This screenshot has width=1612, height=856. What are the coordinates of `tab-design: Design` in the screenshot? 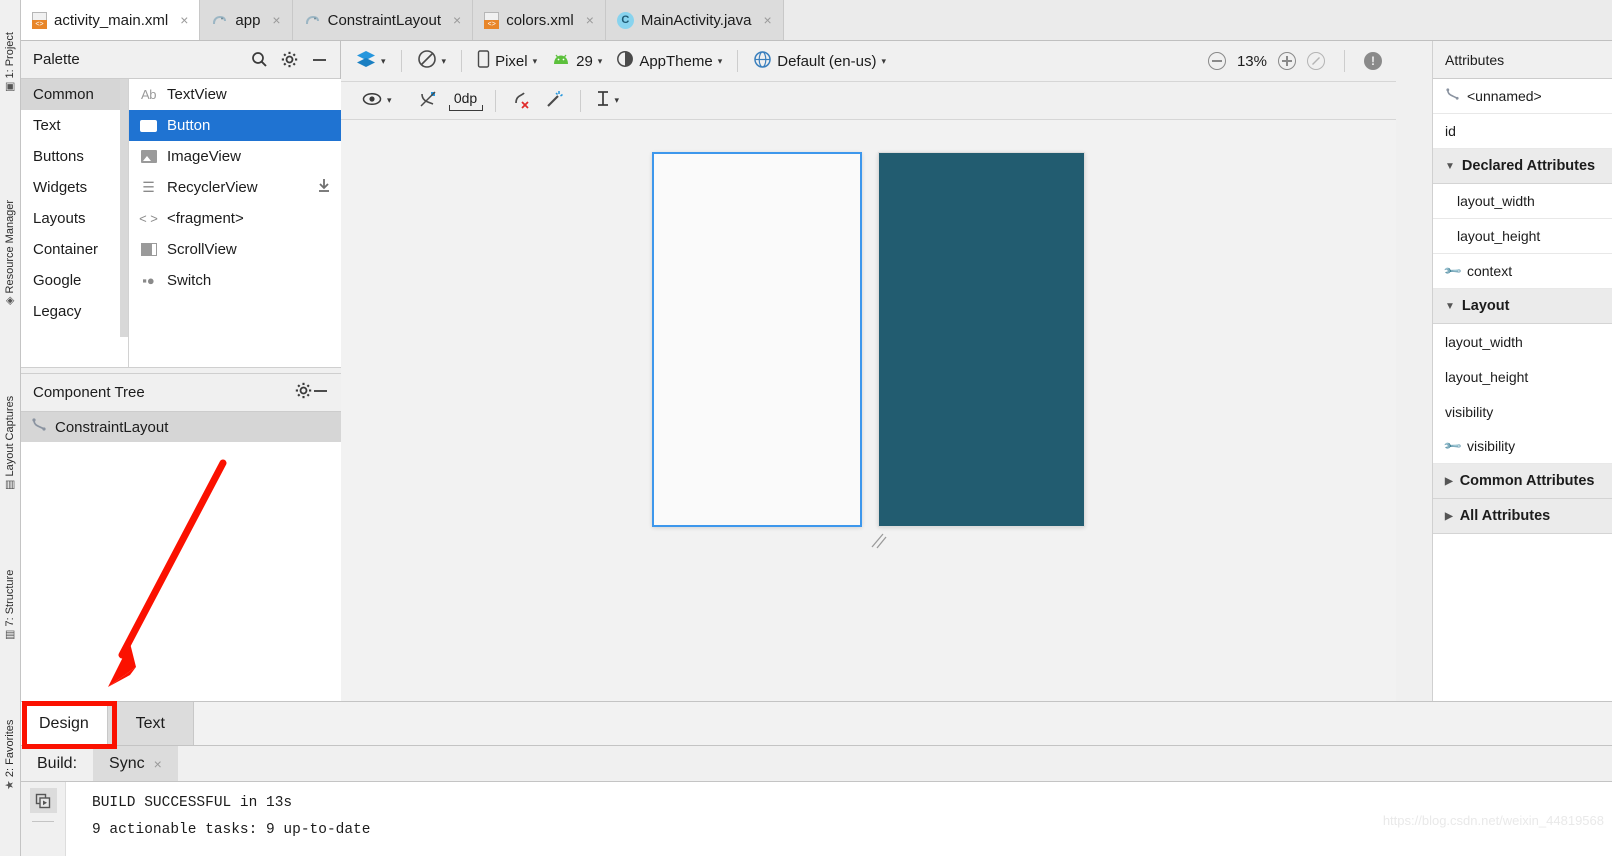 It's located at (64, 723).